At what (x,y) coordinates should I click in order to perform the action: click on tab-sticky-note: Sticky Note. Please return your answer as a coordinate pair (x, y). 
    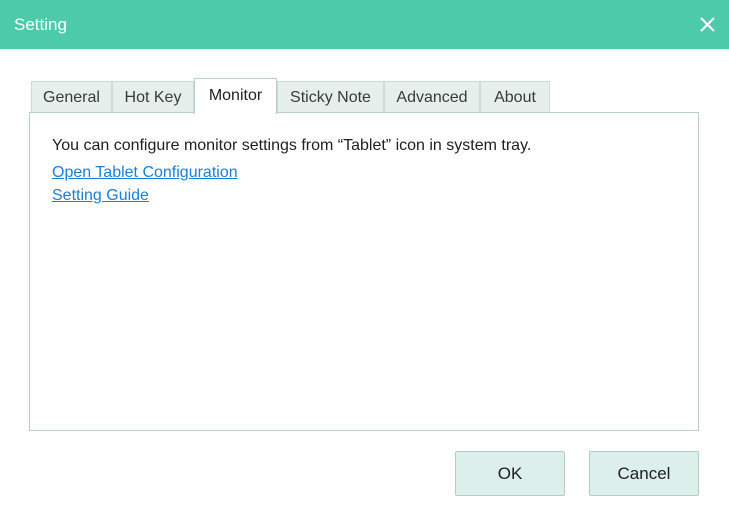
    Looking at the image, I should click on (330, 97).